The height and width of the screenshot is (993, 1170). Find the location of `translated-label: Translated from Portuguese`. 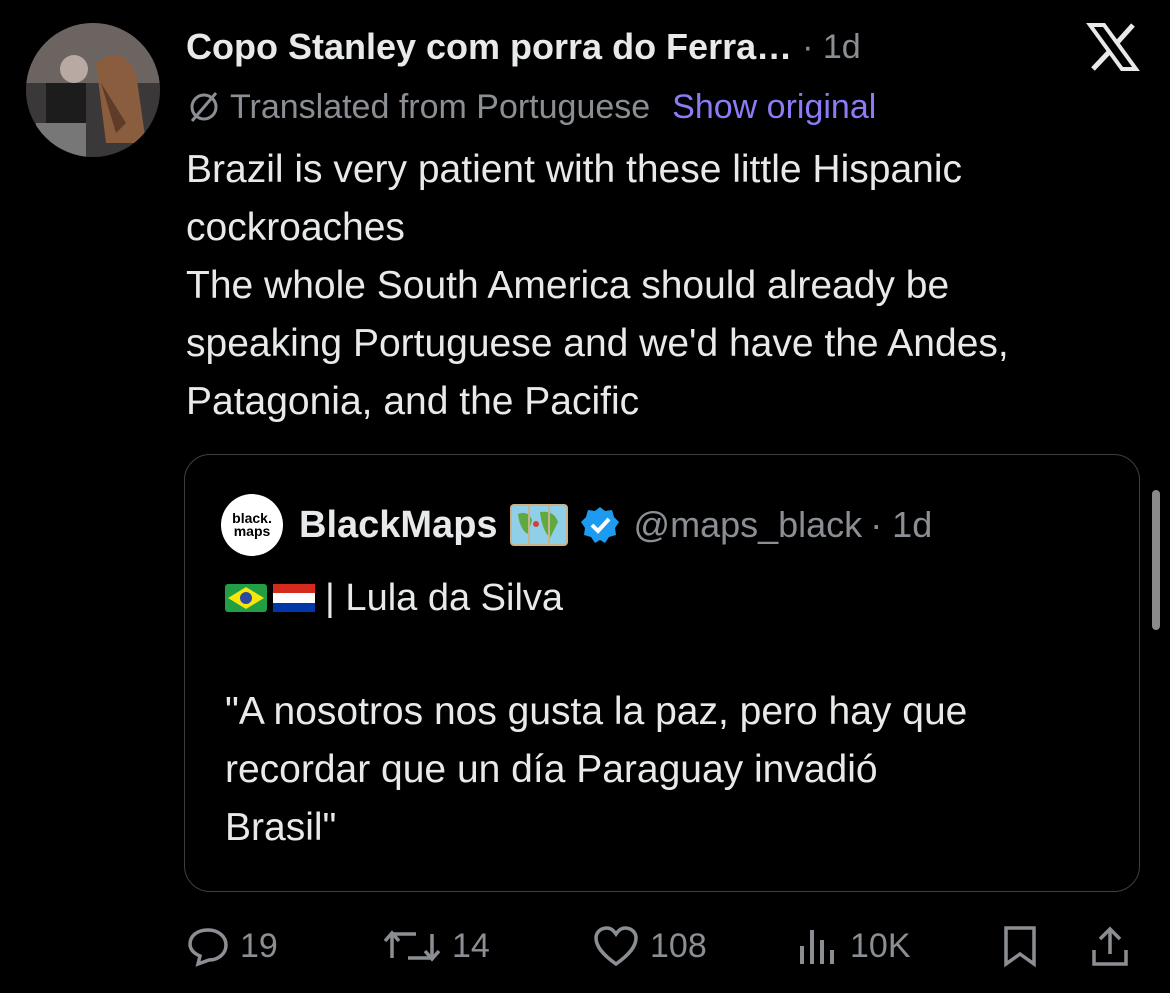

translated-label: Translated from Portuguese is located at coordinates (440, 106).